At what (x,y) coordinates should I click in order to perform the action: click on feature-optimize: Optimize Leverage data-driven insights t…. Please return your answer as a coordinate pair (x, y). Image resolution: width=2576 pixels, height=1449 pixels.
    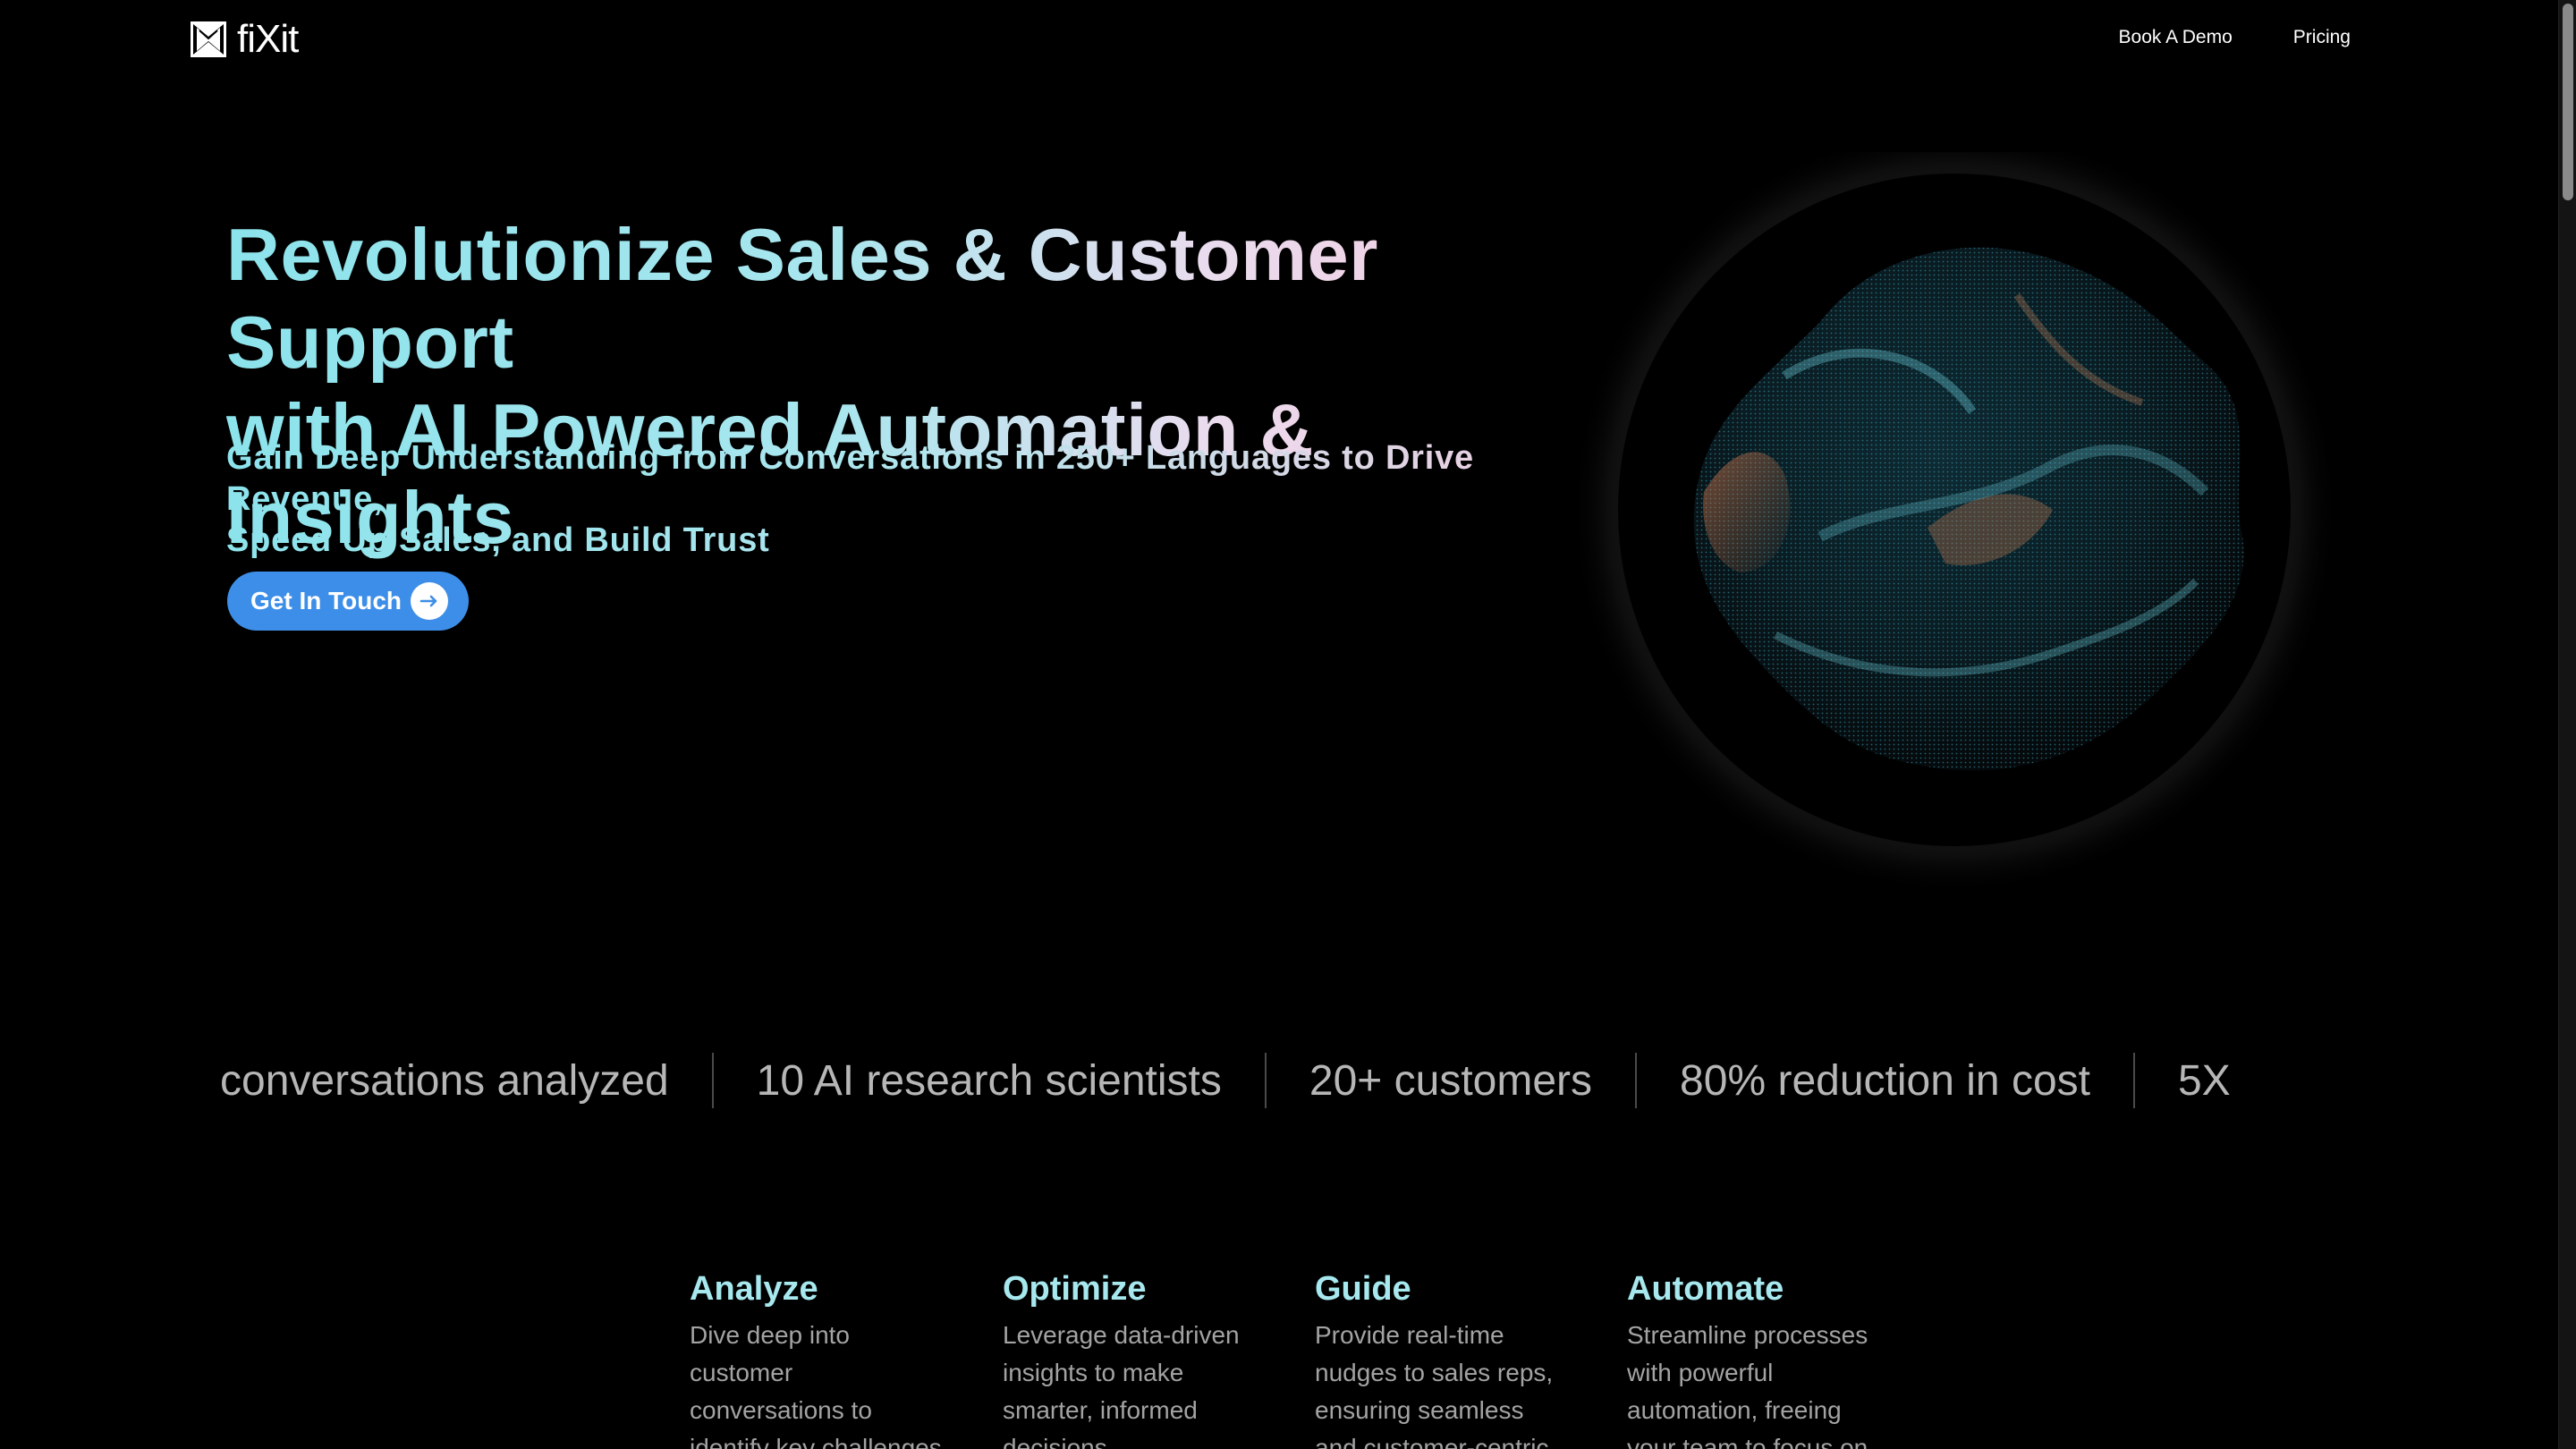
    Looking at the image, I should click on (1130, 1358).